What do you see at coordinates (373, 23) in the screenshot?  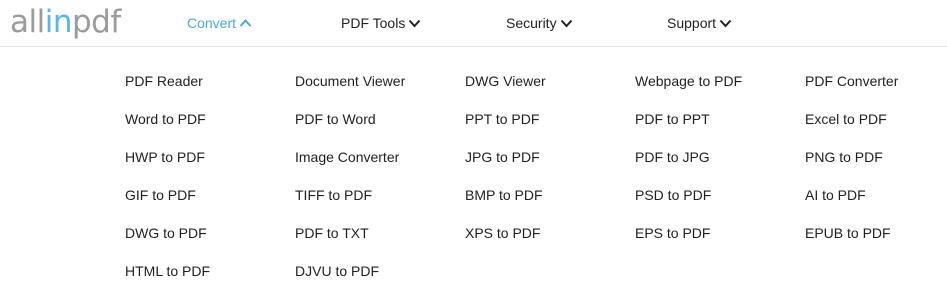 I see `nav-pdf-tools-label: PDF Tools` at bounding box center [373, 23].